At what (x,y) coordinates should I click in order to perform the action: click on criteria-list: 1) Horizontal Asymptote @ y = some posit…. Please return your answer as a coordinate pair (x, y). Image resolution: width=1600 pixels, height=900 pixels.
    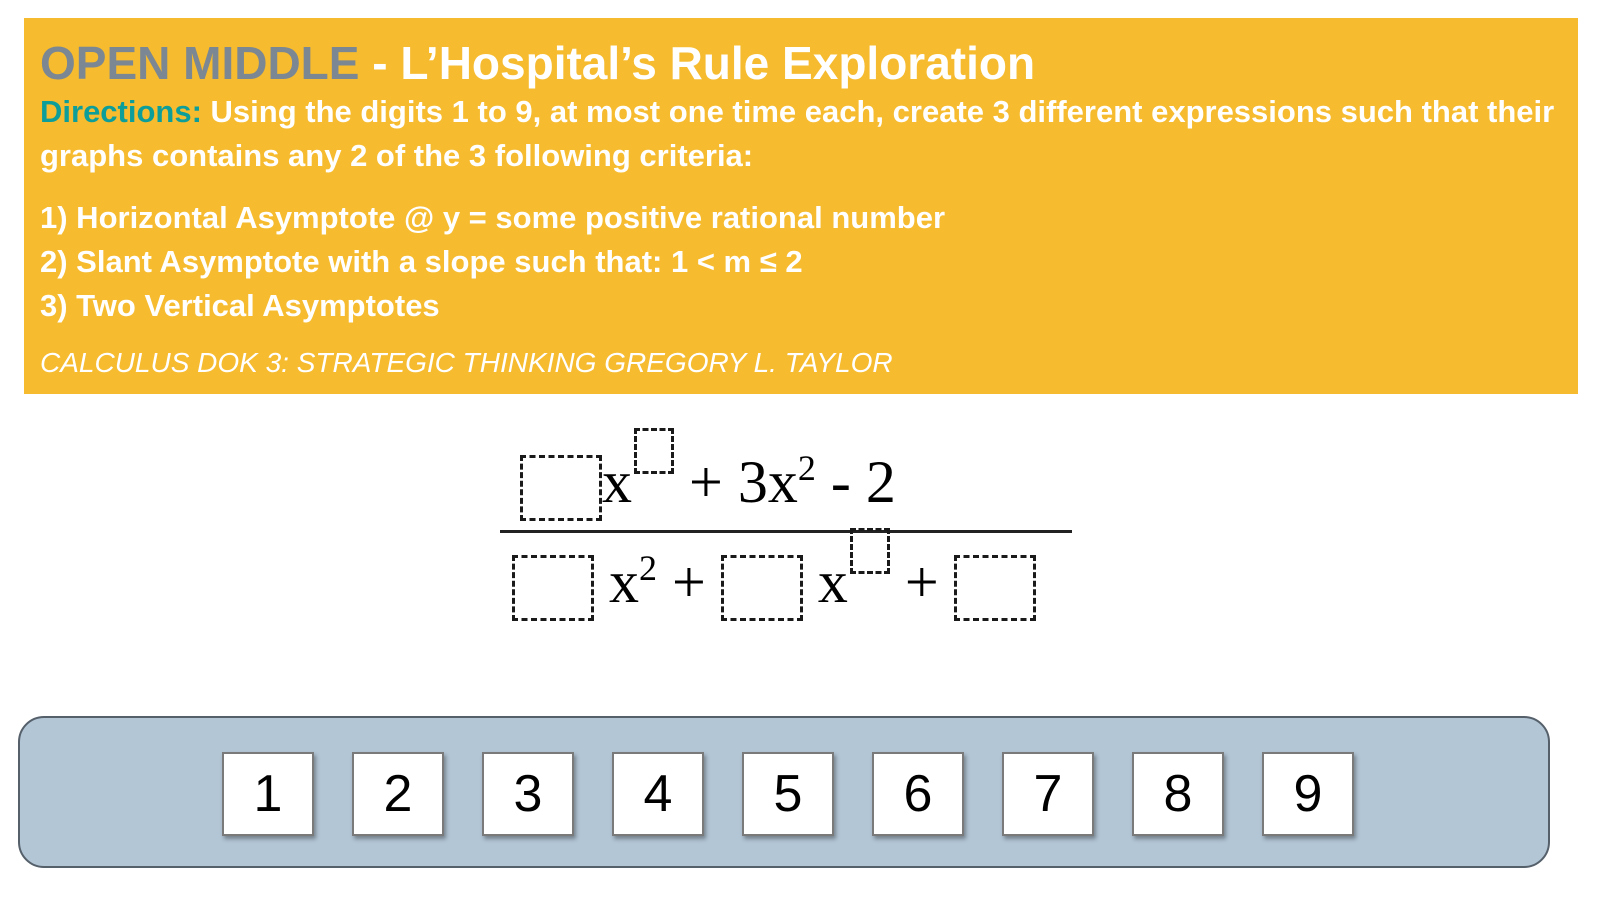
    Looking at the image, I should click on (801, 262).